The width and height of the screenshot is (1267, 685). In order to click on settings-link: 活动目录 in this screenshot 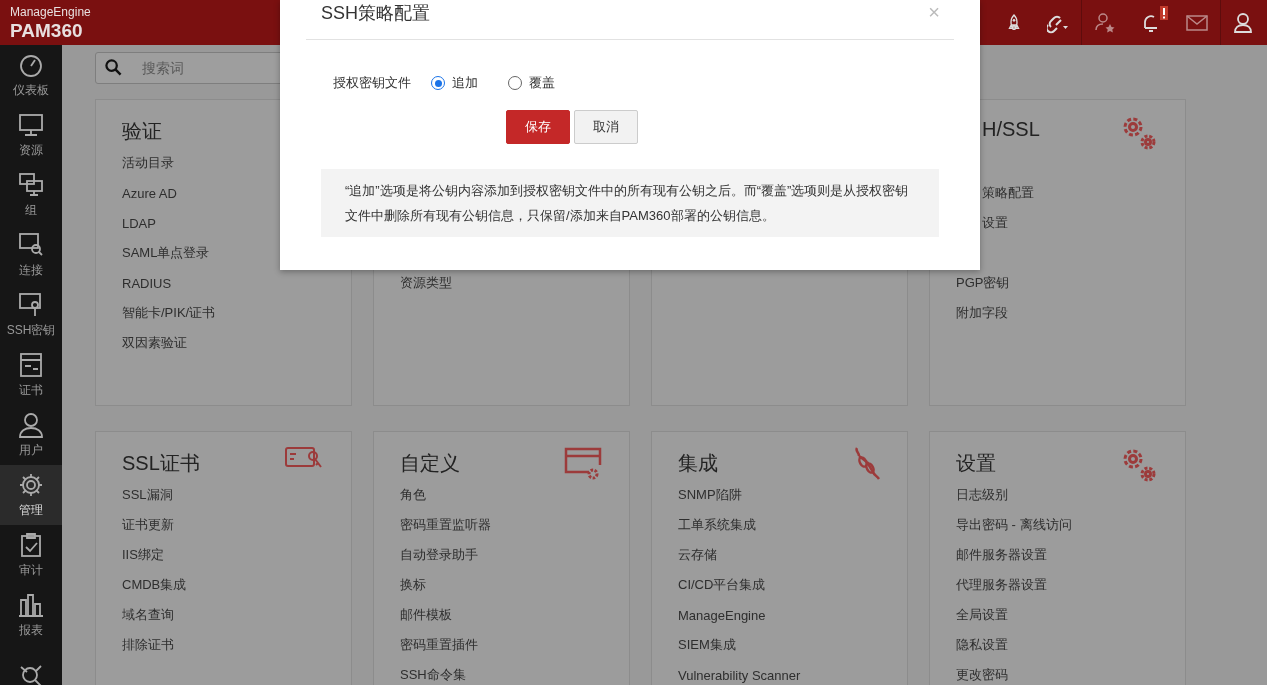, I will do `click(148, 163)`.